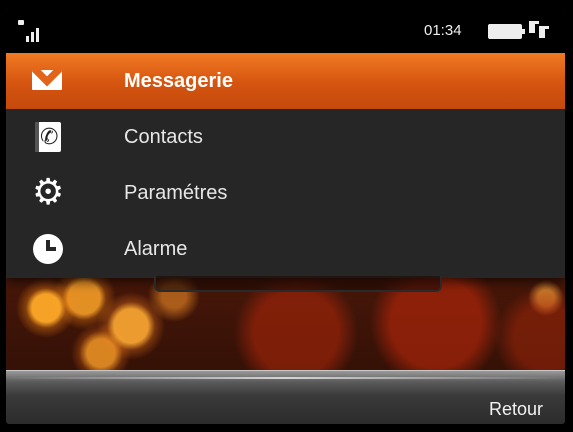 The width and height of the screenshot is (573, 432). I want to click on menu-item-label: Messagerie, so click(178, 81).